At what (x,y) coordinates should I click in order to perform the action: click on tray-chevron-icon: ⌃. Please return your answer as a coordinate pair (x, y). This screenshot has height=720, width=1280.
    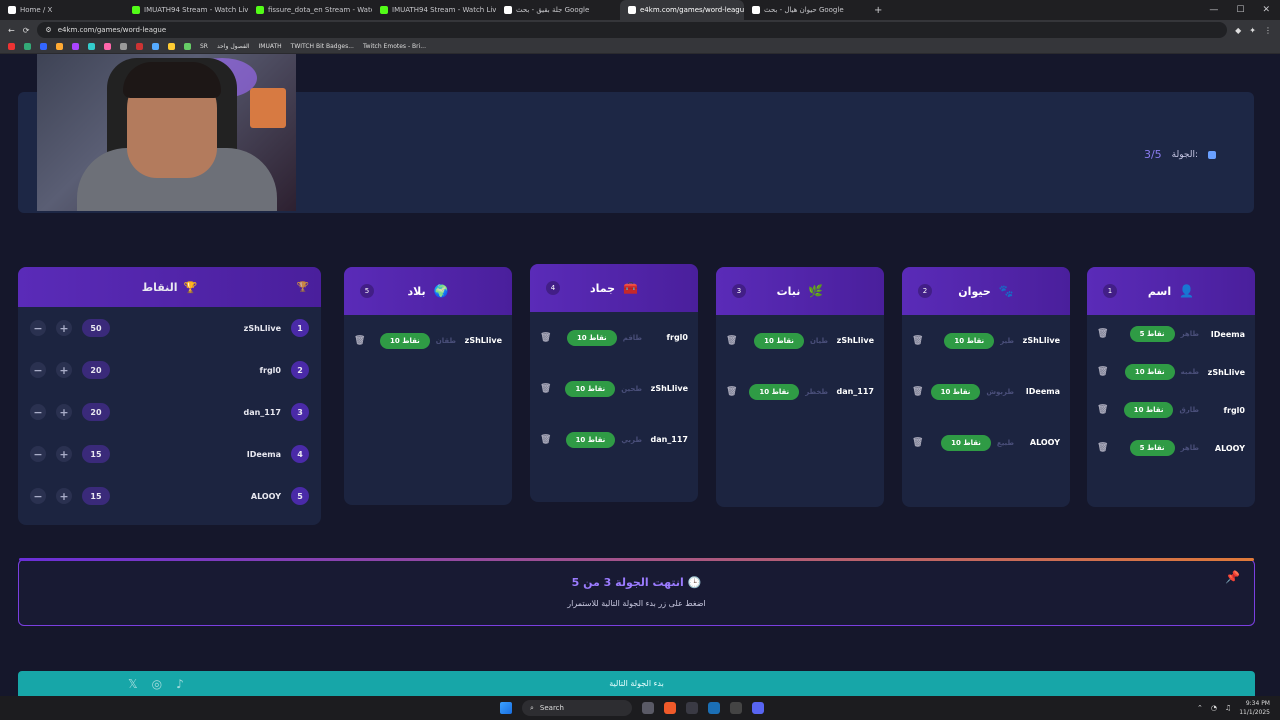
    Looking at the image, I should click on (1200, 708).